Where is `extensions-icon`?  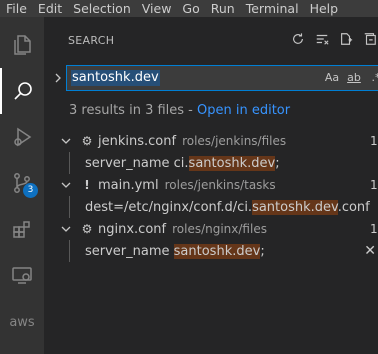 extensions-icon is located at coordinates (21, 229).